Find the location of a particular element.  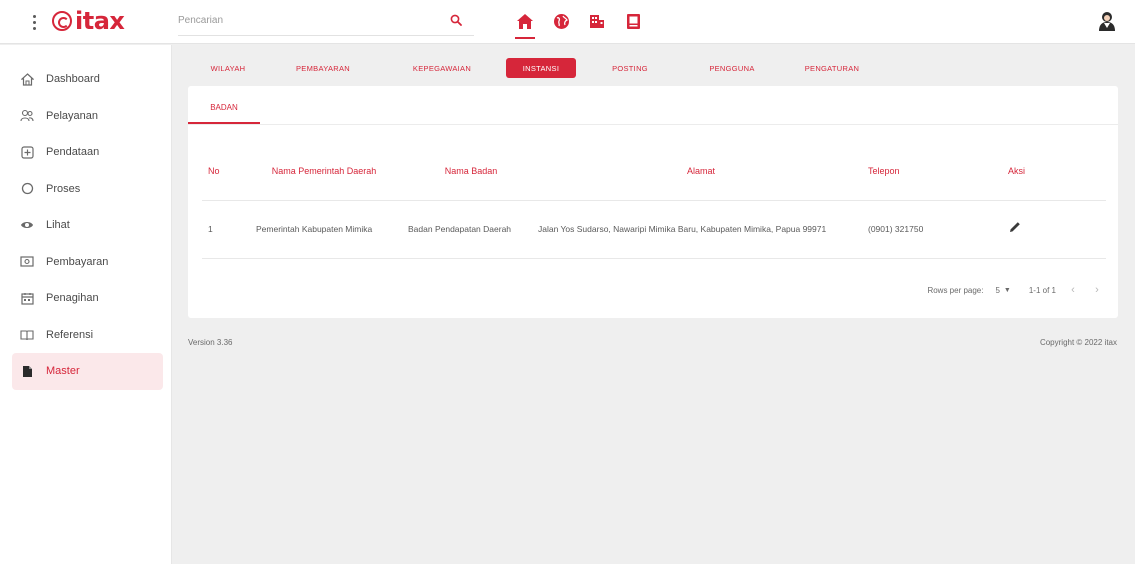

caret-down-icon: ▼ is located at coordinates (1007, 290).